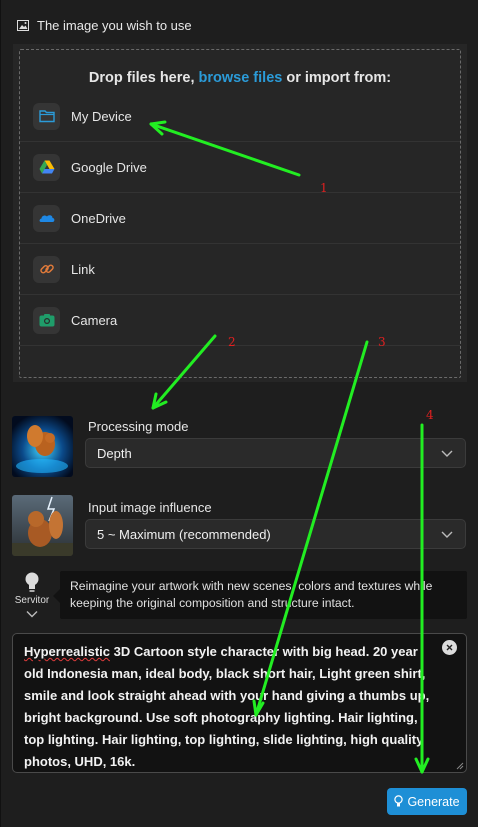 Image resolution: width=478 pixels, height=827 pixels. What do you see at coordinates (114, 25) in the screenshot?
I see `section-title: The image you wish to use` at bounding box center [114, 25].